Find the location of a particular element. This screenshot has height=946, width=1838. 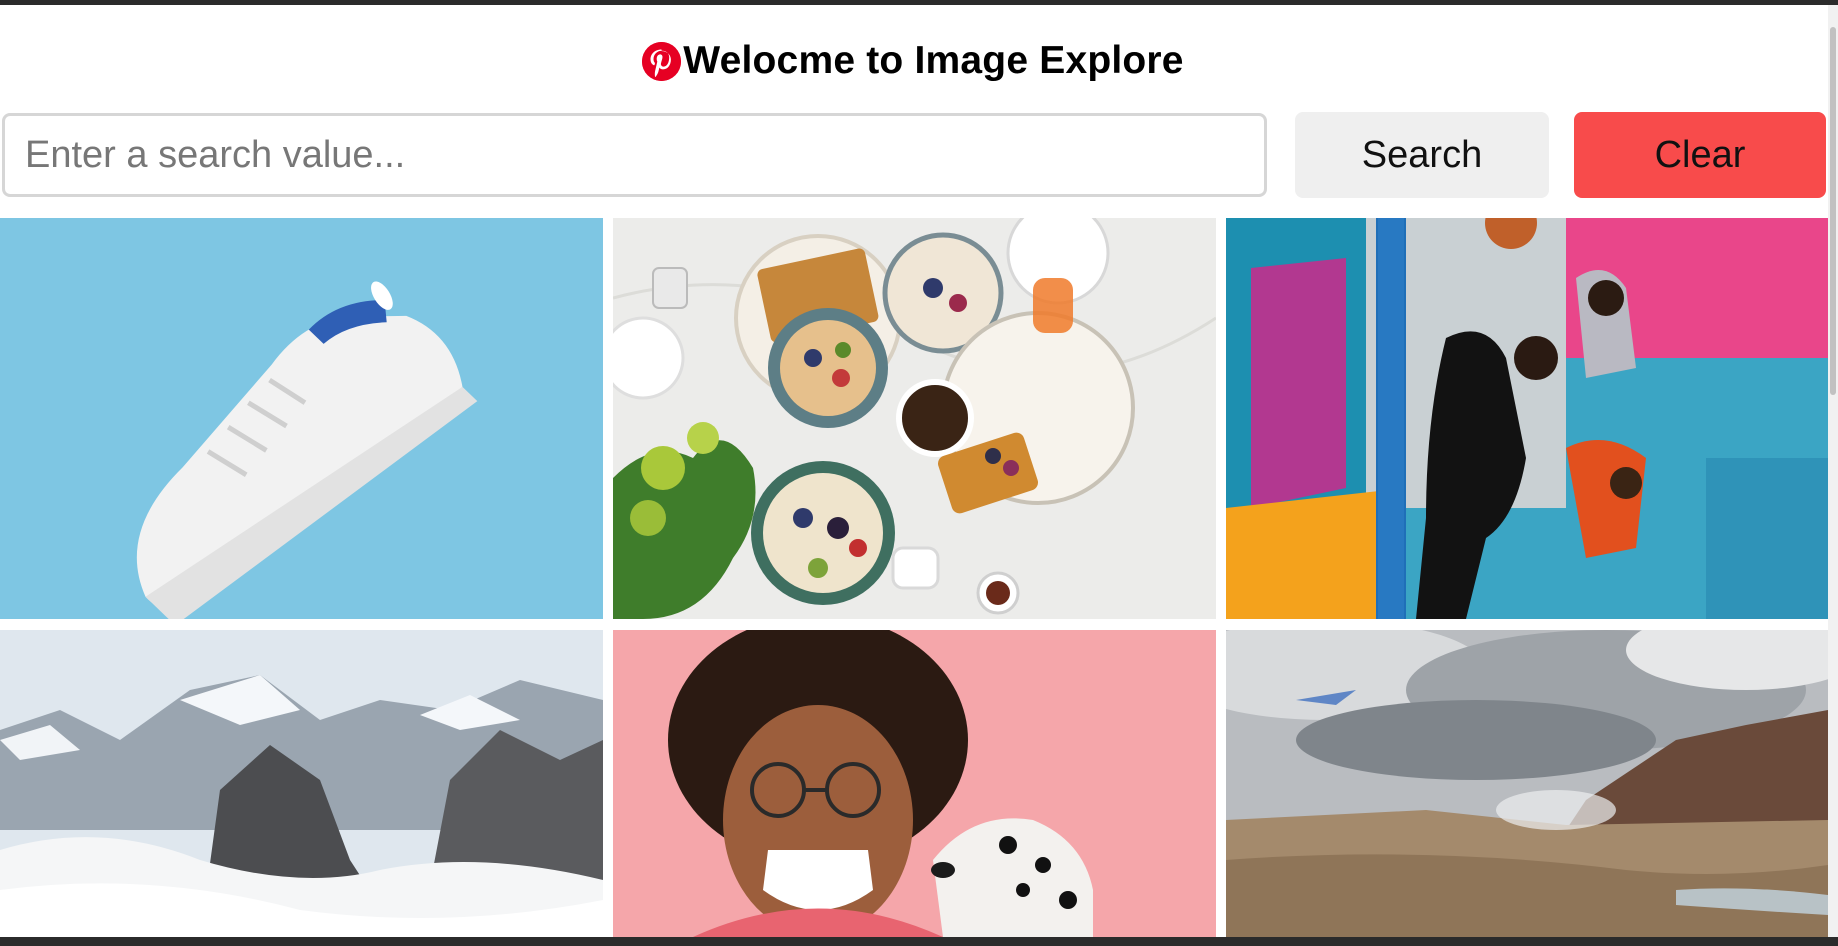

gallery-image-mountains is located at coordinates (301, 783).